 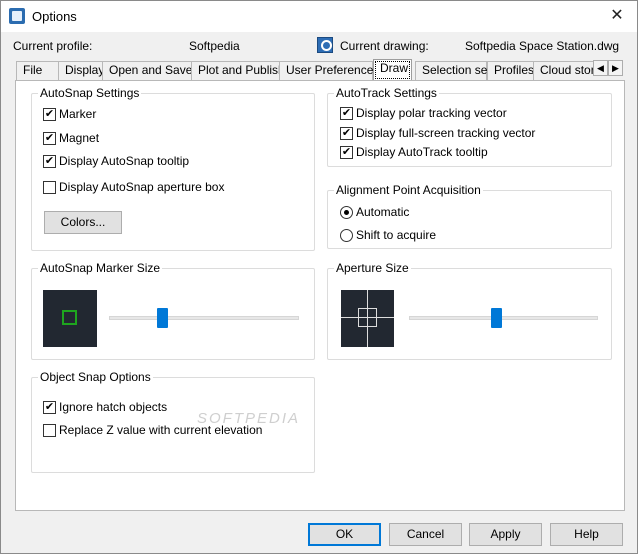 What do you see at coordinates (54, 16) in the screenshot?
I see `window-title: Options` at bounding box center [54, 16].